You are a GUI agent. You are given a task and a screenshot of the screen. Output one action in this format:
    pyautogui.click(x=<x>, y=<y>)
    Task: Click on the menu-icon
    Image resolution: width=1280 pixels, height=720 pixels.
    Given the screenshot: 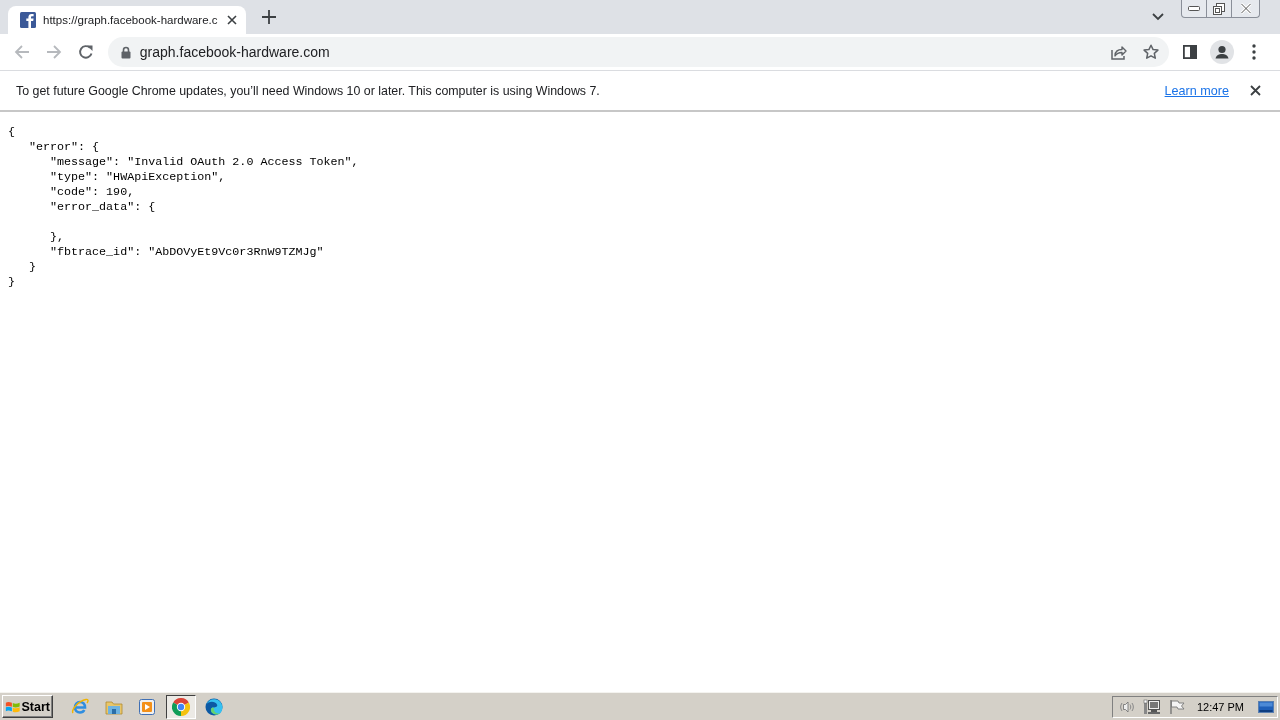 What is the action you would take?
    pyautogui.click(x=1254, y=52)
    